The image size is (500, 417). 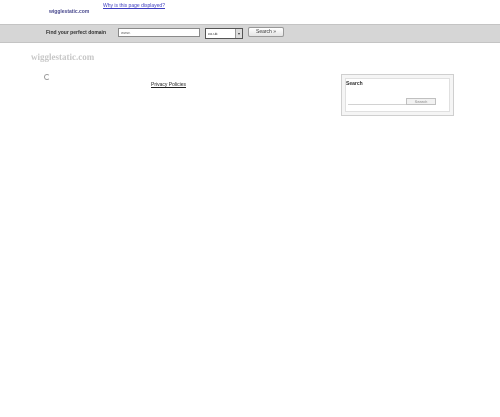 What do you see at coordinates (397, 95) in the screenshot?
I see `sidebar-search-box: Search Search` at bounding box center [397, 95].